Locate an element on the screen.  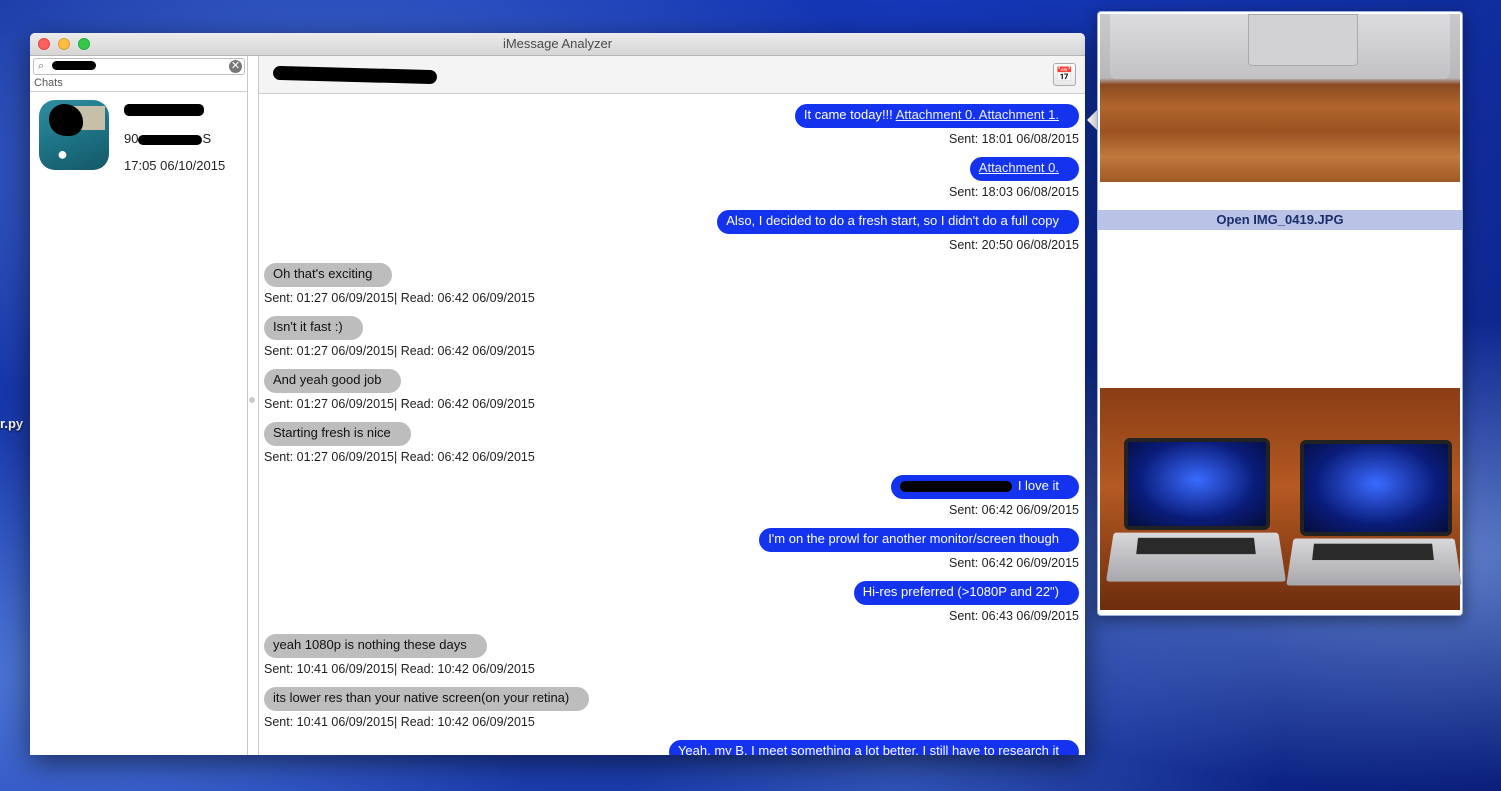
calendar-button: 📅 is located at coordinates (1064, 74).